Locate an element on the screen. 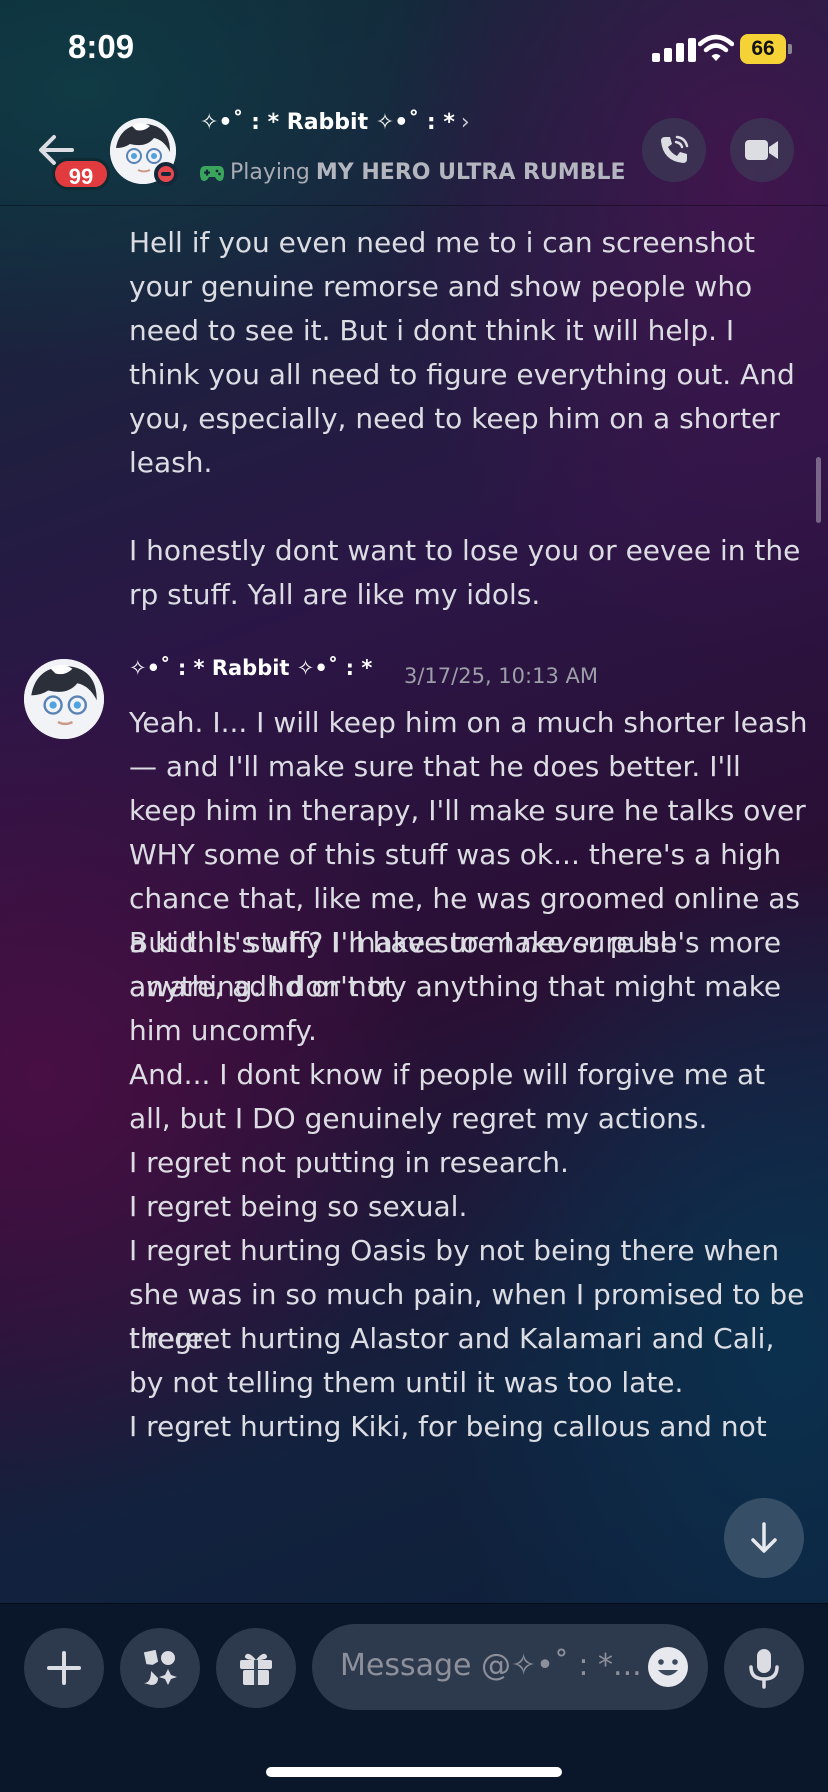 The height and width of the screenshot is (1792, 828). avatar-image is located at coordinates (64, 699).